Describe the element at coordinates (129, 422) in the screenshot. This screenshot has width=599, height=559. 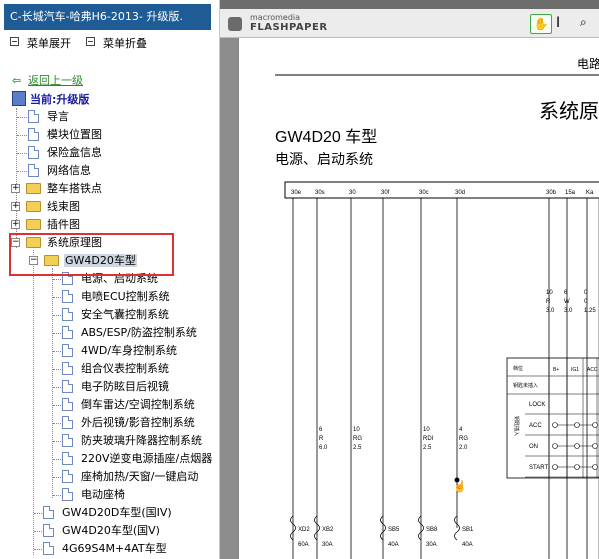
I see `tree-item: 外后视镜/影音控制系统` at that location.